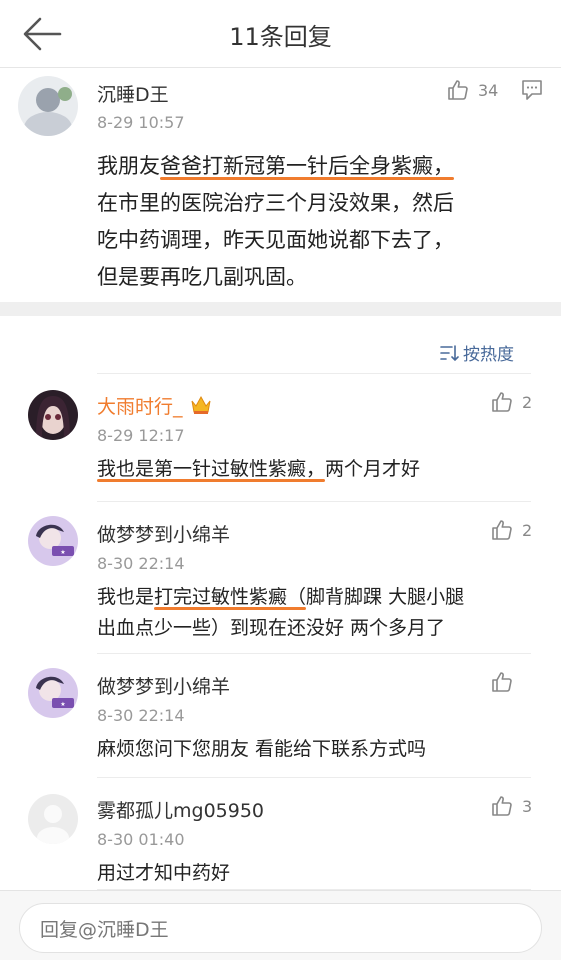 This screenshot has height=960, width=561. Describe the element at coordinates (230, 597) in the screenshot. I see `highlighted-text: 打完过敏性紫癜（` at that location.